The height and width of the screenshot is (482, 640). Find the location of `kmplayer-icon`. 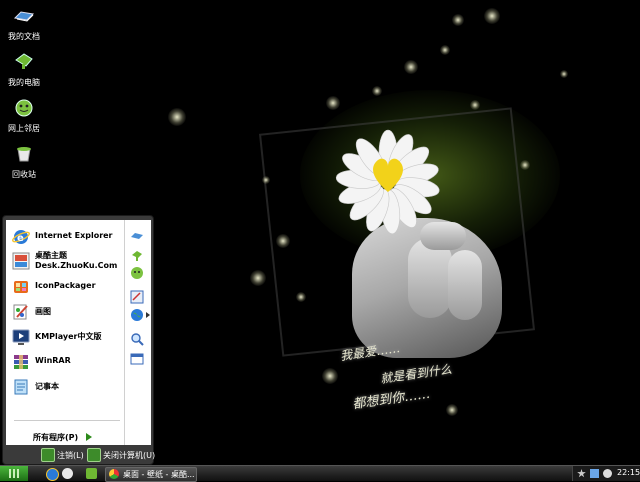

kmplayer-icon is located at coordinates (21, 337).